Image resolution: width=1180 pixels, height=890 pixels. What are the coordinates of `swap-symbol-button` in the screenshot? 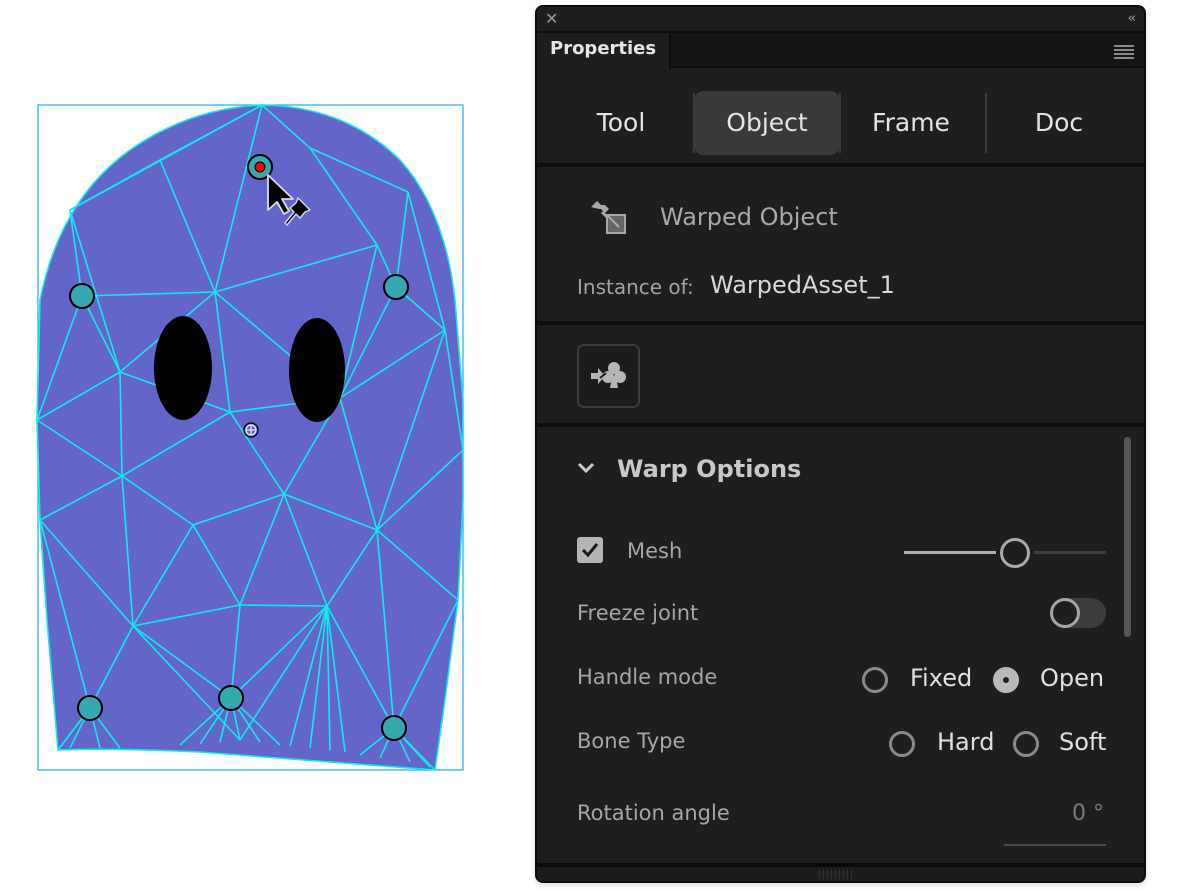 It's located at (608, 376).